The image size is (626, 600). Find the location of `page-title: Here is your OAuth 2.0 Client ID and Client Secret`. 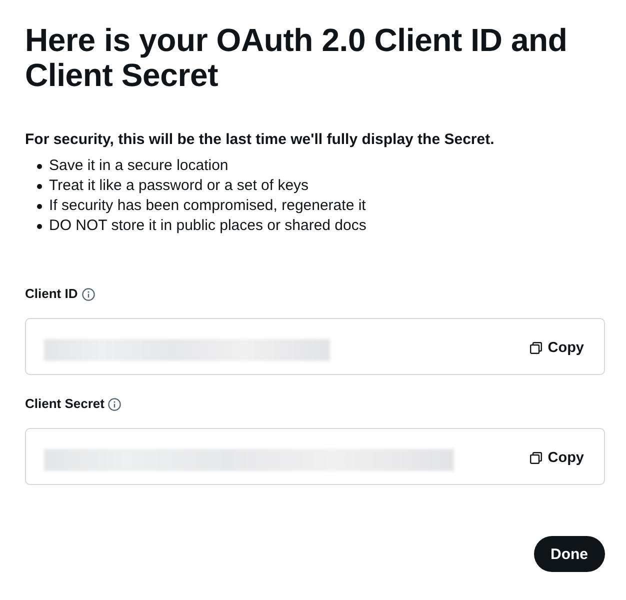

page-title: Here is your OAuth 2.0 Client ID and Client Secret is located at coordinates (296, 58).